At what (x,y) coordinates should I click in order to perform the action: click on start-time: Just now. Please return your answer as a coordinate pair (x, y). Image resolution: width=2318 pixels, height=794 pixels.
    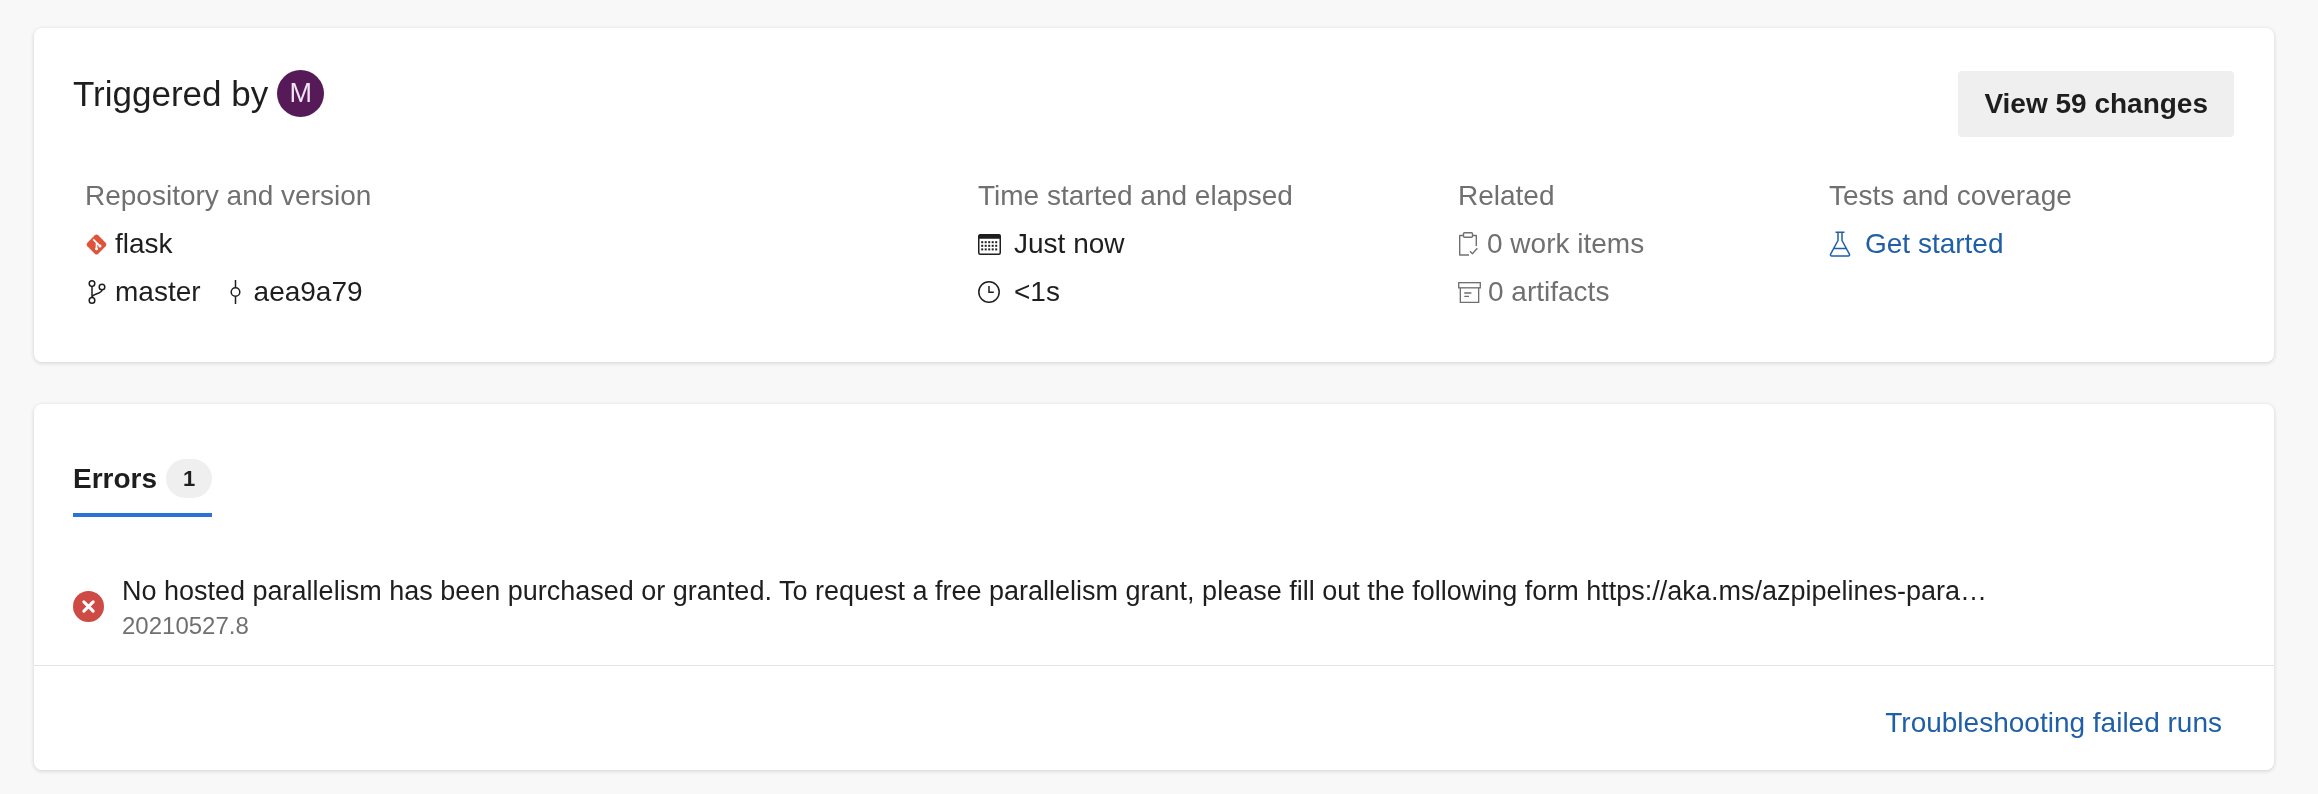
    Looking at the image, I should click on (1069, 244).